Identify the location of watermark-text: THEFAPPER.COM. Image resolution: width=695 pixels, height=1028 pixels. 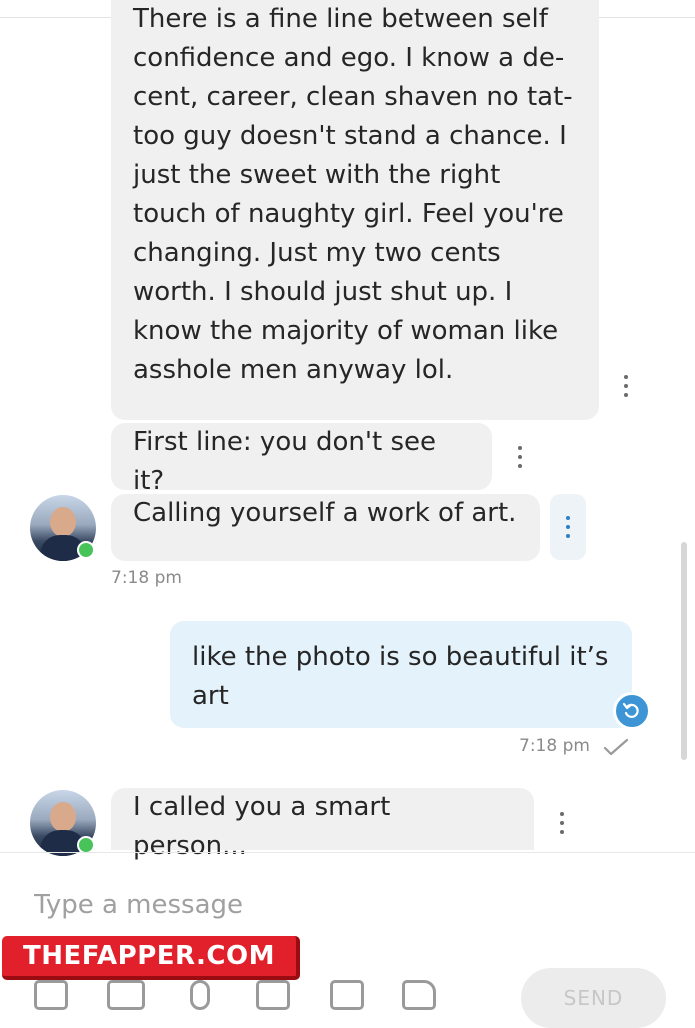
(151, 958).